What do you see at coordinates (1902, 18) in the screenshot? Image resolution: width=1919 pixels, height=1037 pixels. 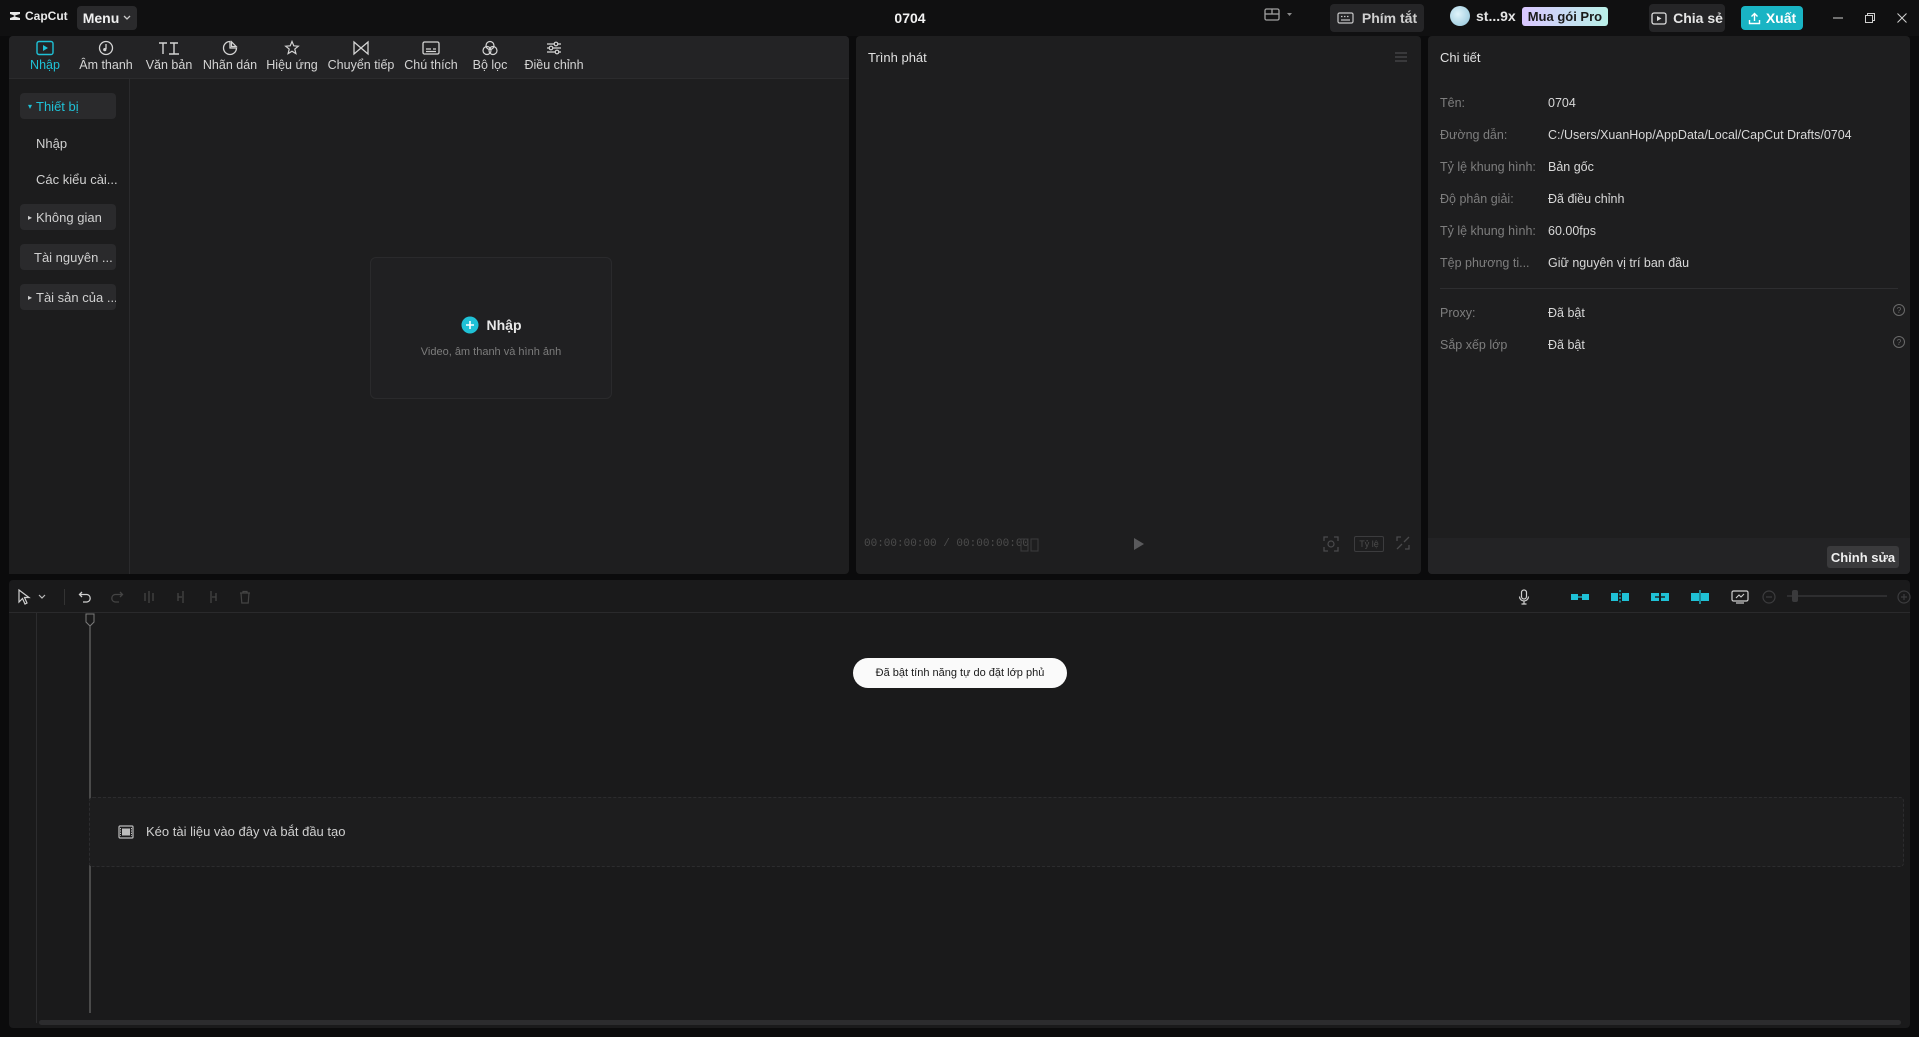 I see `close-button` at bounding box center [1902, 18].